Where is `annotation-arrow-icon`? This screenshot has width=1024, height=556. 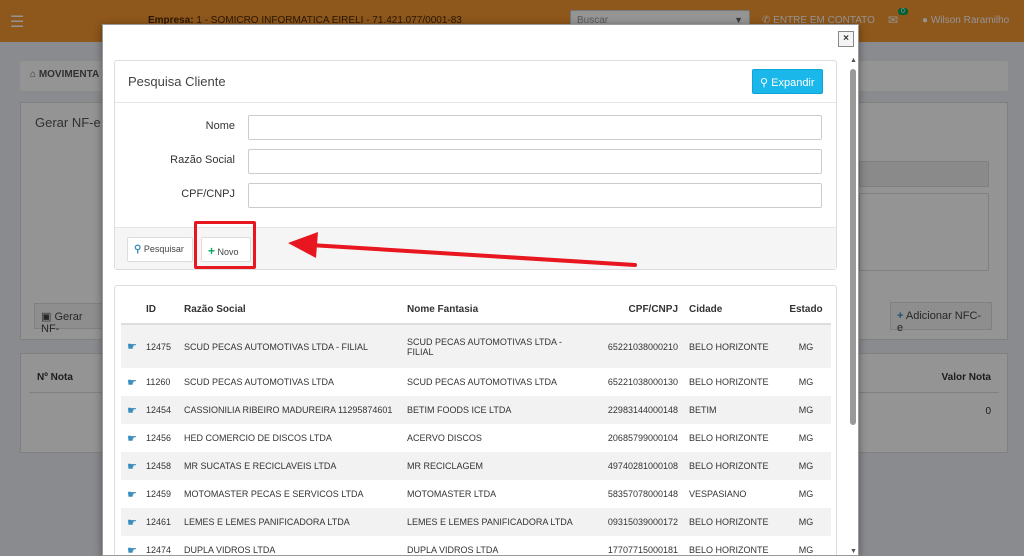 annotation-arrow-icon is located at coordinates (462, 249).